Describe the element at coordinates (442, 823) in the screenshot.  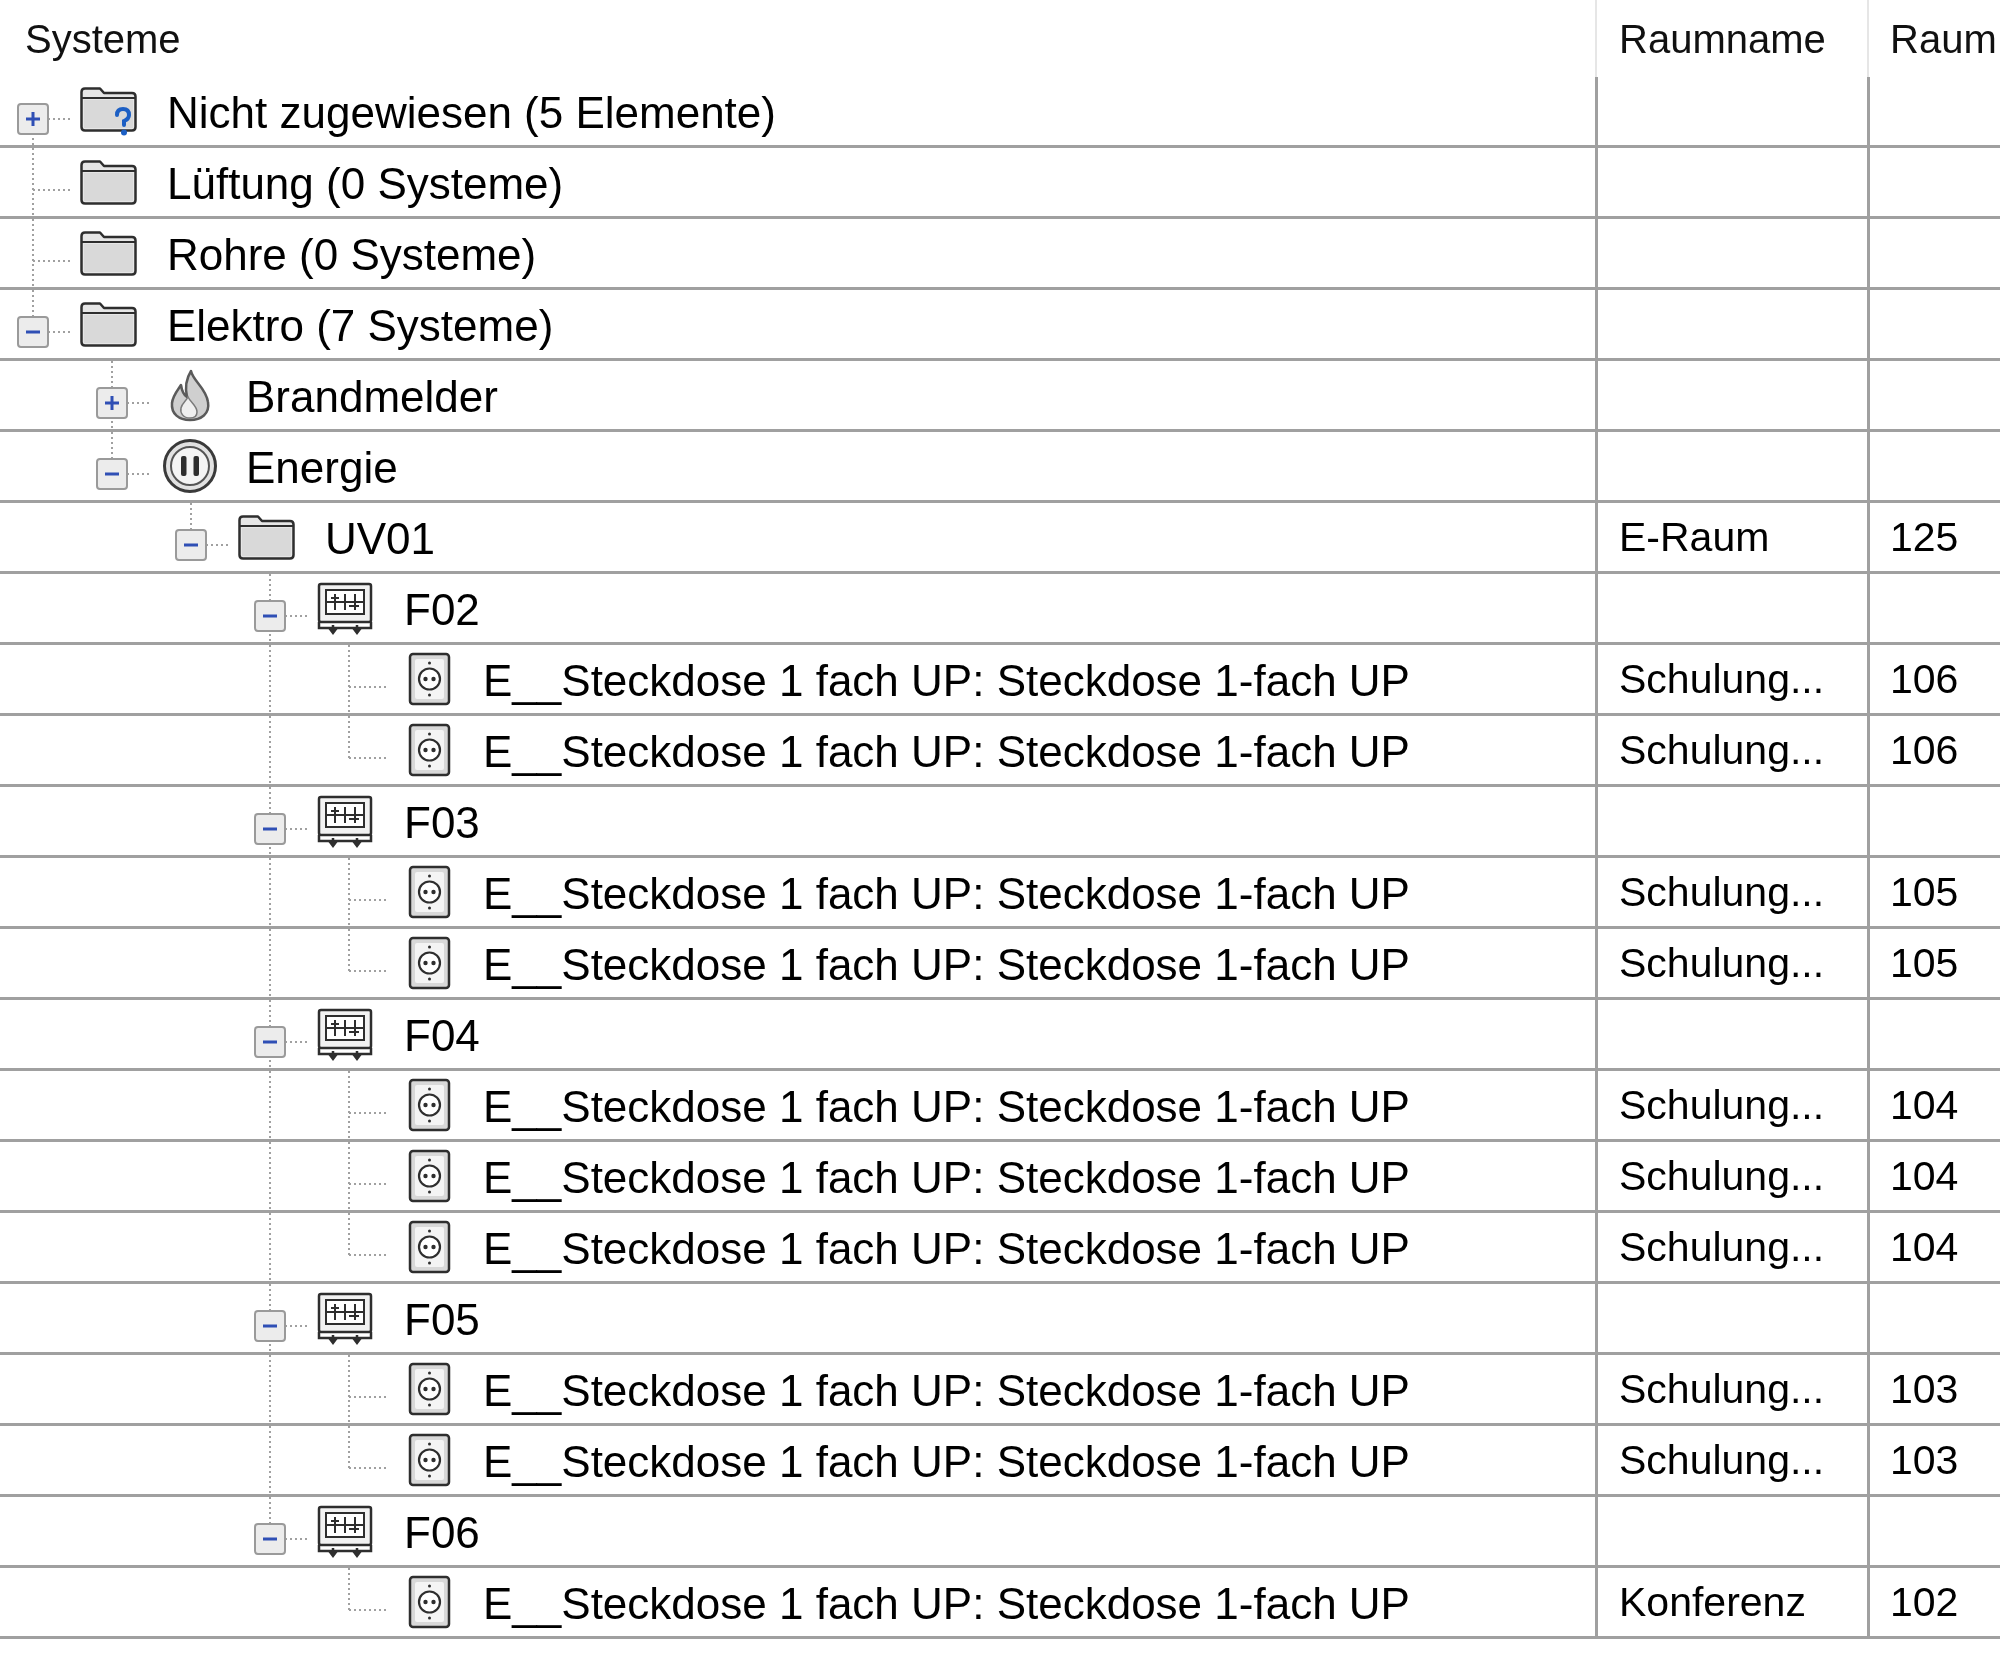
I see `tree-item: F03` at that location.